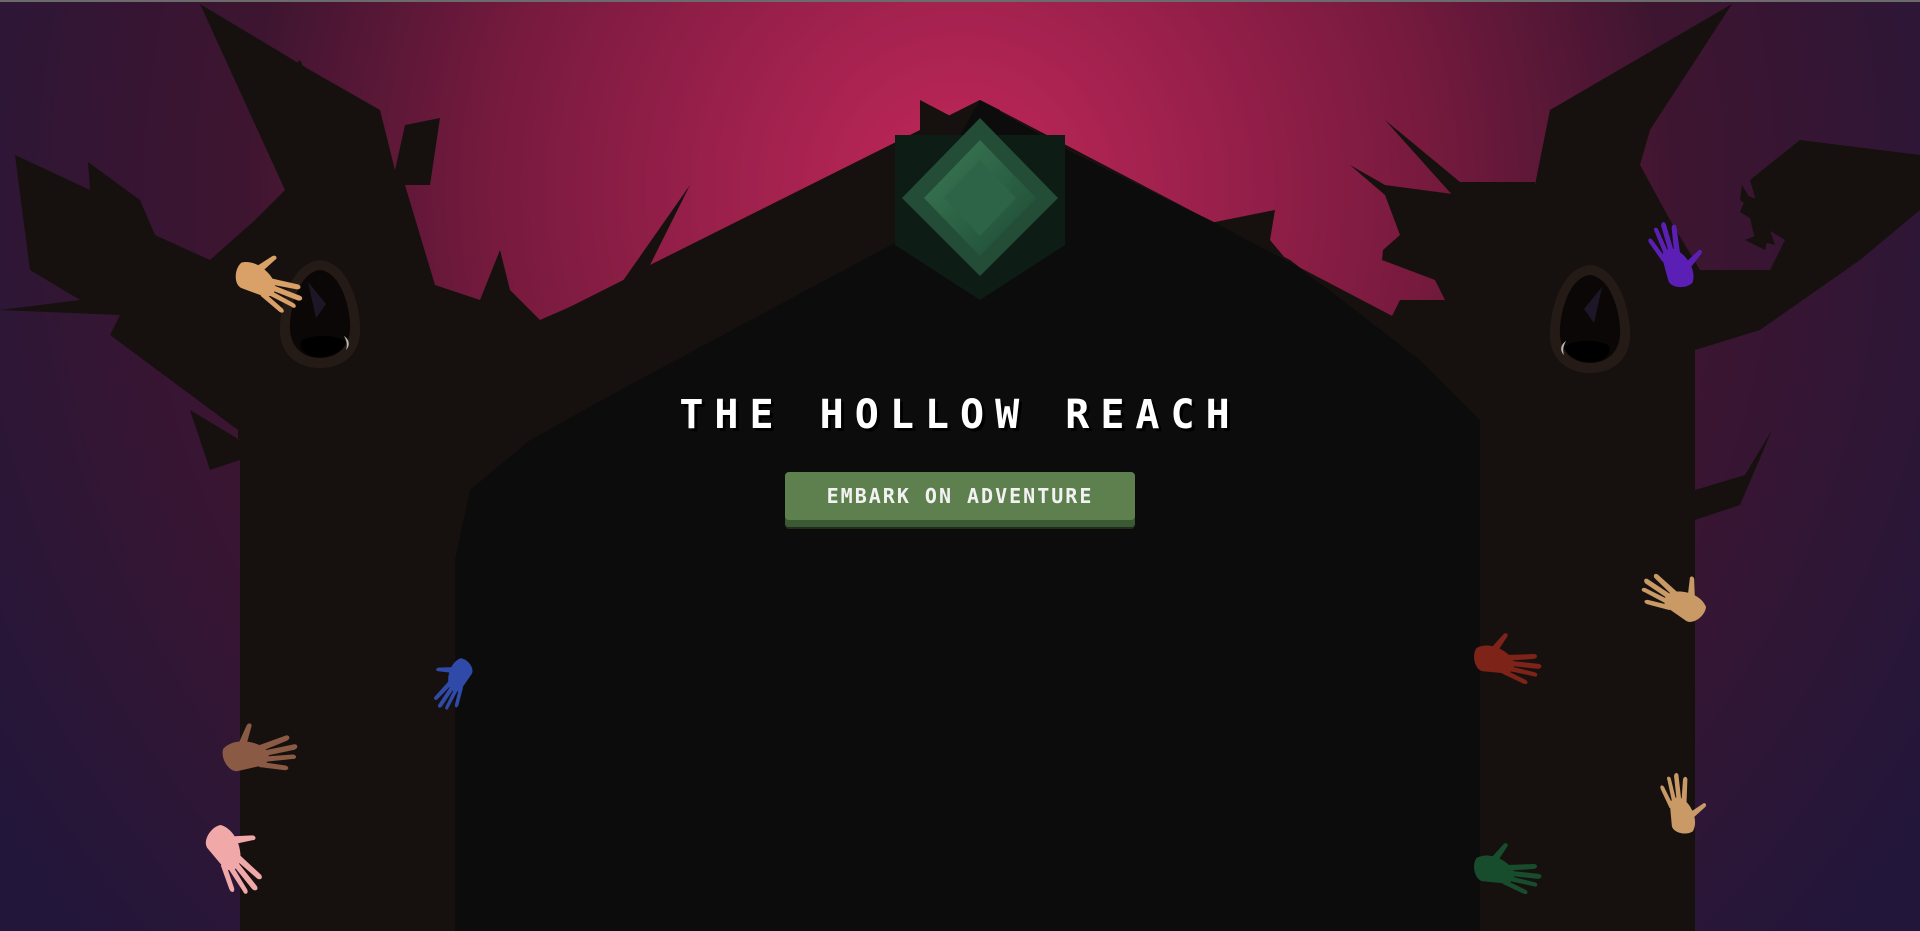 The height and width of the screenshot is (931, 1920). I want to click on game-title: THE HOLLOW REACH, so click(960, 415).